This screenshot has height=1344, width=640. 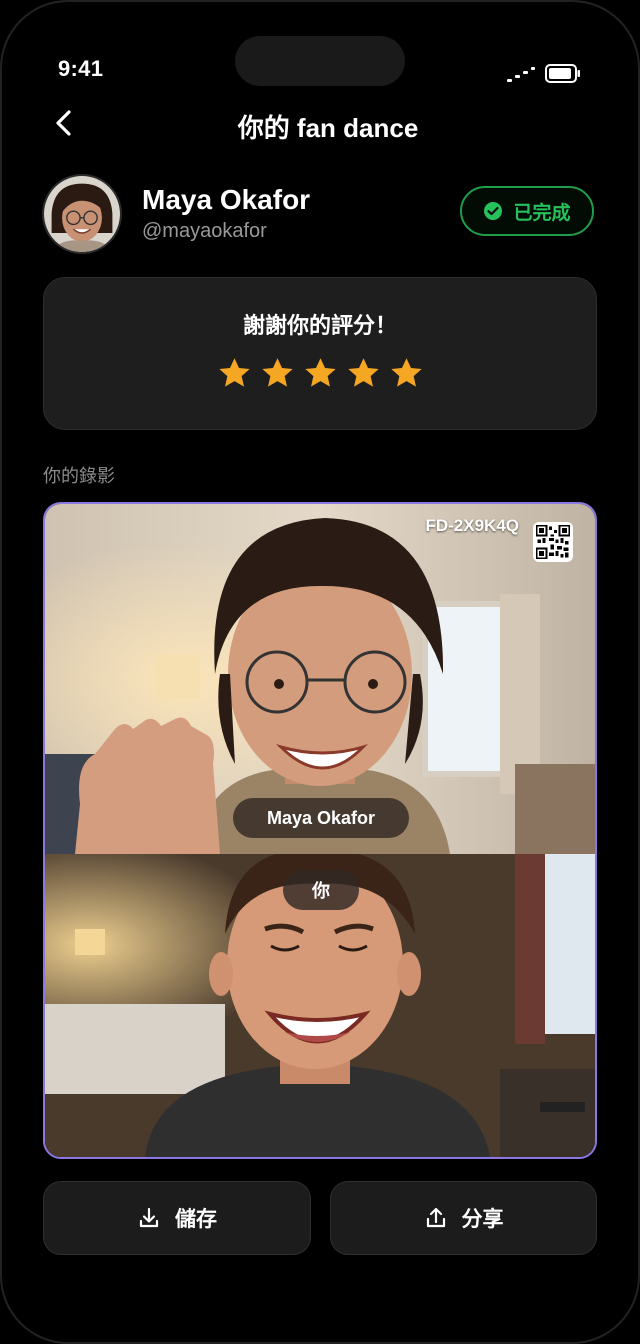 What do you see at coordinates (226, 199) in the screenshot?
I see `profile-name: Maya Okafor` at bounding box center [226, 199].